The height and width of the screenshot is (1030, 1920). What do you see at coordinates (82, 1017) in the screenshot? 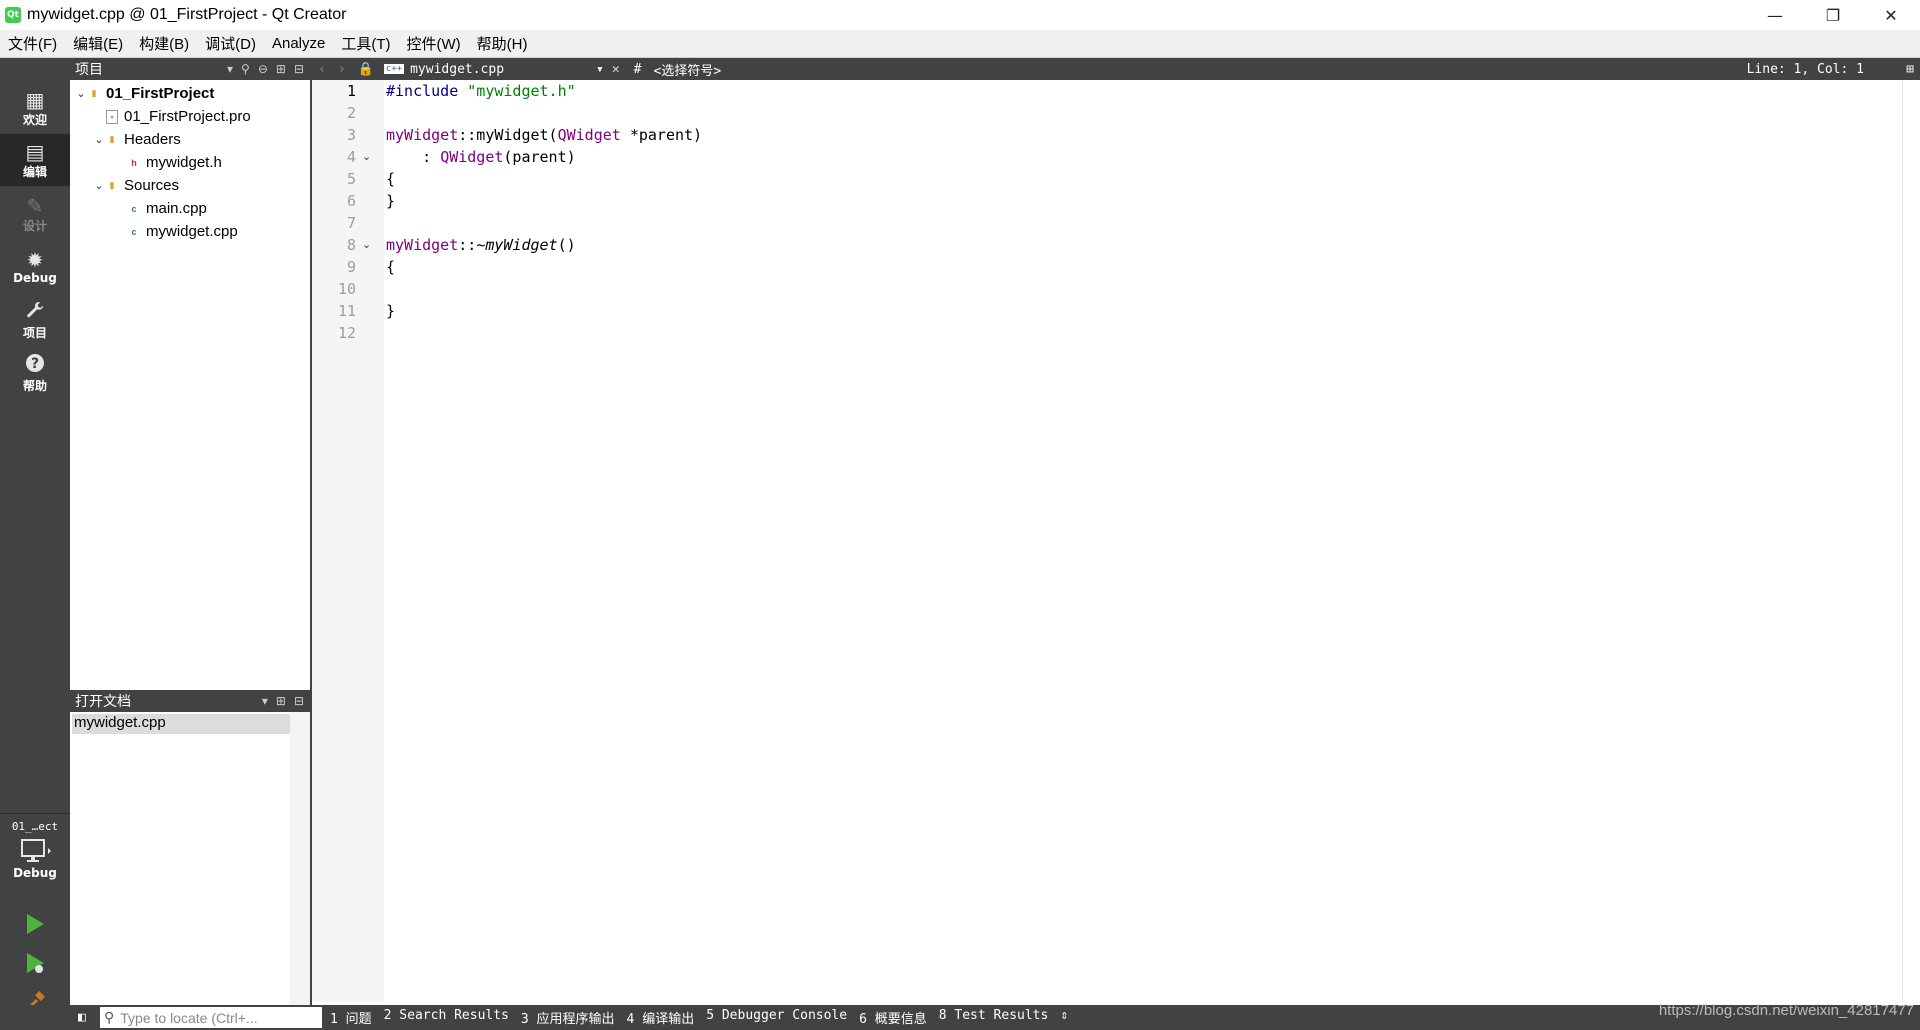
I see `toggle-sidebar-icon: ◧` at bounding box center [82, 1017].